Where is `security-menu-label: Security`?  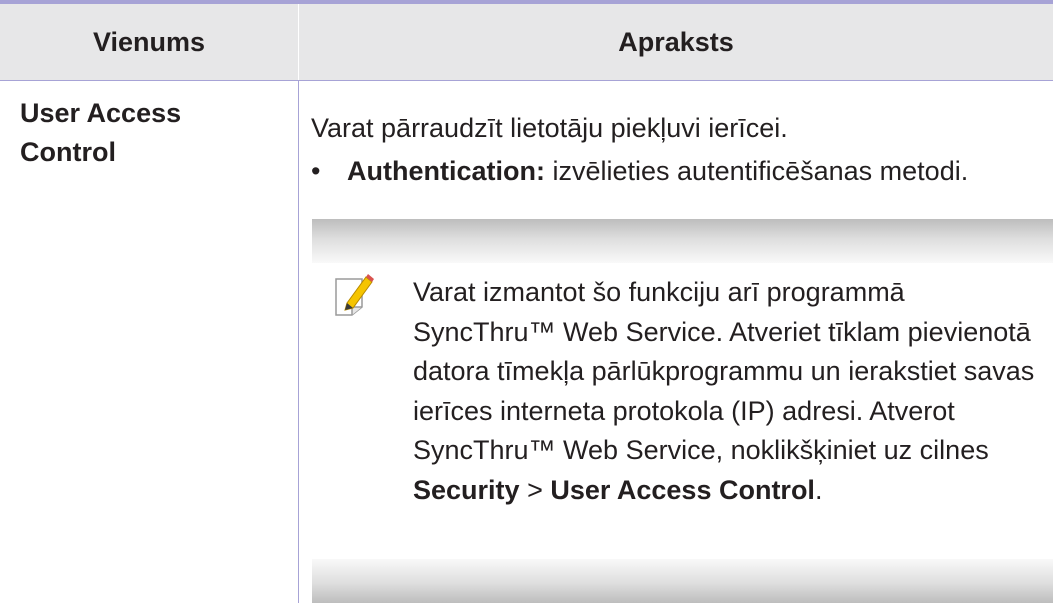 security-menu-label: Security is located at coordinates (466, 489).